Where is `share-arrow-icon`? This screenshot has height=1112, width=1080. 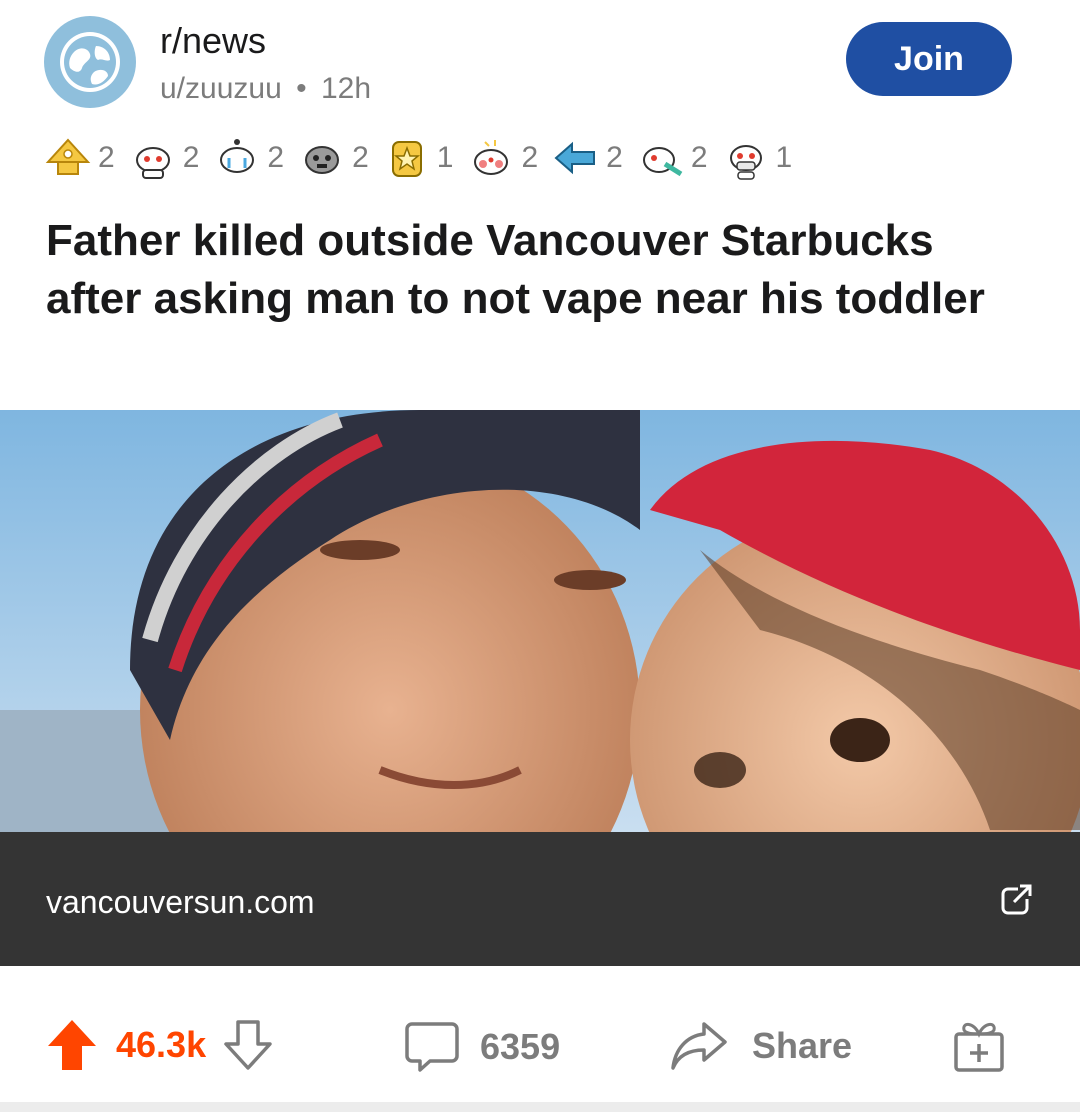 share-arrow-icon is located at coordinates (699, 1046).